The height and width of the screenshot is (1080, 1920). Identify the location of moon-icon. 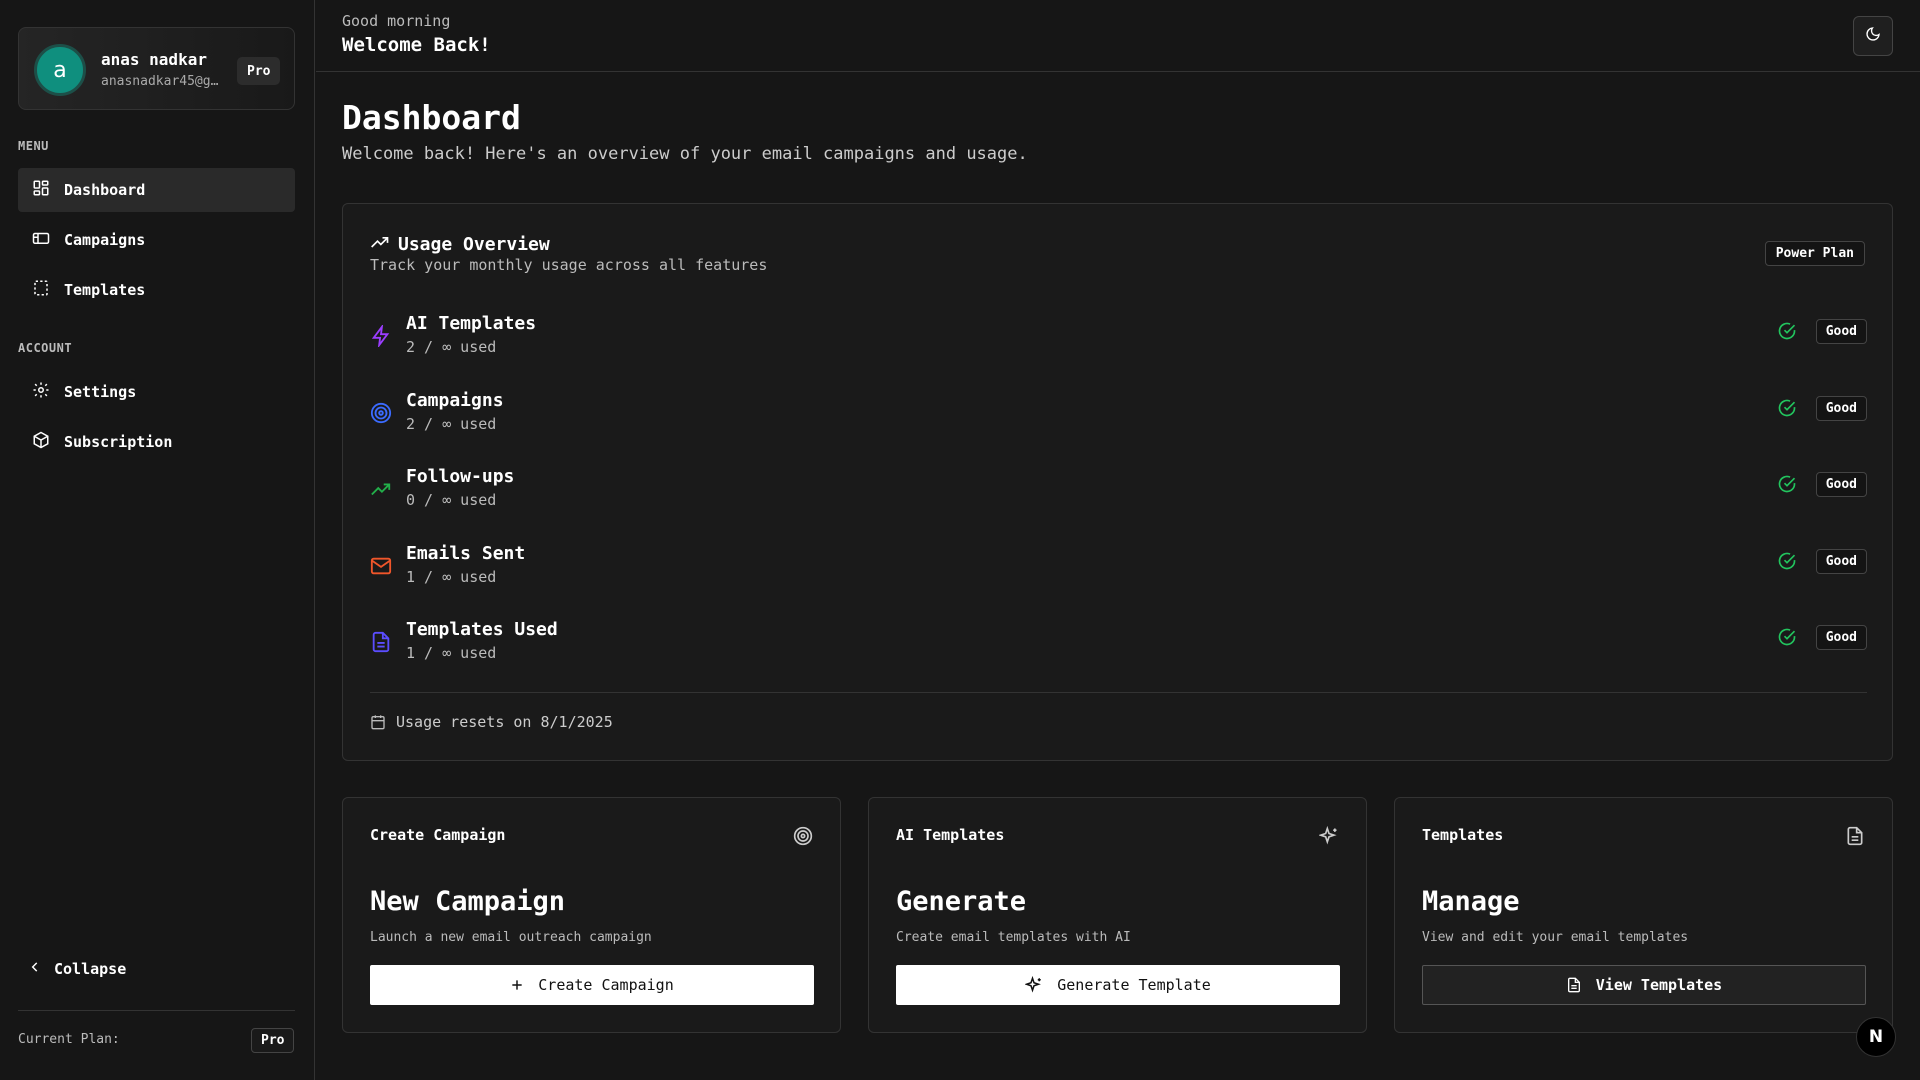
(1873, 36).